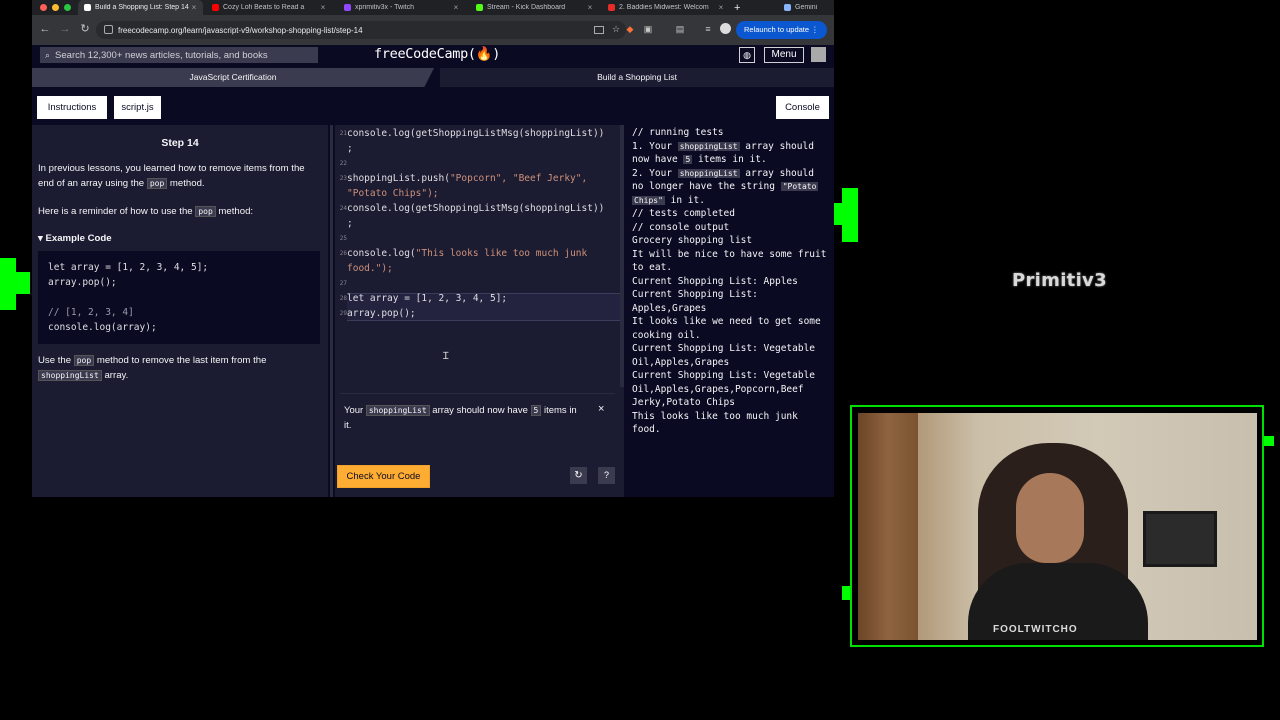  I want to click on console-line: Chips" in it., so click(668, 200).